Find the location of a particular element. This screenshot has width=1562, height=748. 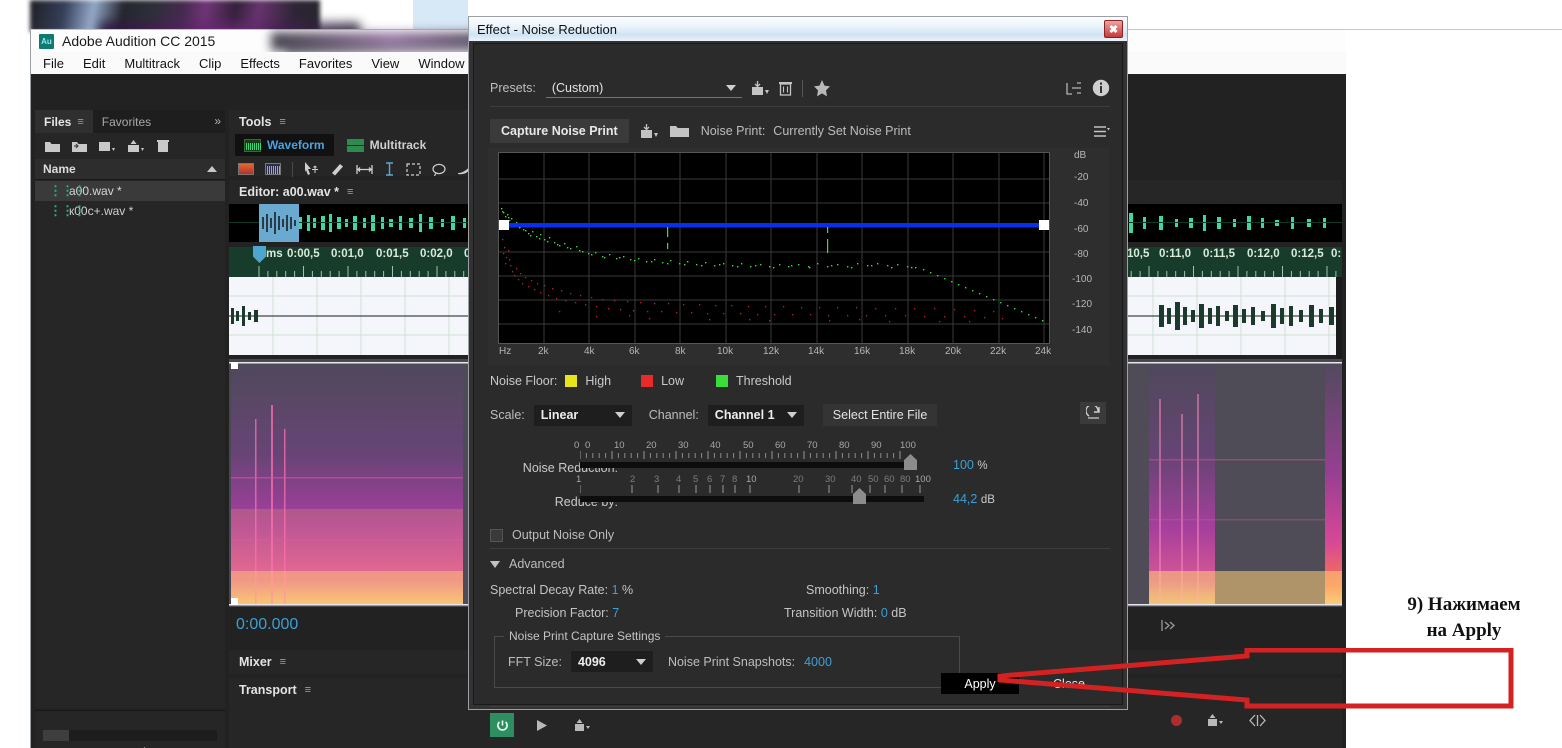

y-axis: dB -20 -40 -60 -80 -100 -120 -140 is located at coordinates (1081, 252).